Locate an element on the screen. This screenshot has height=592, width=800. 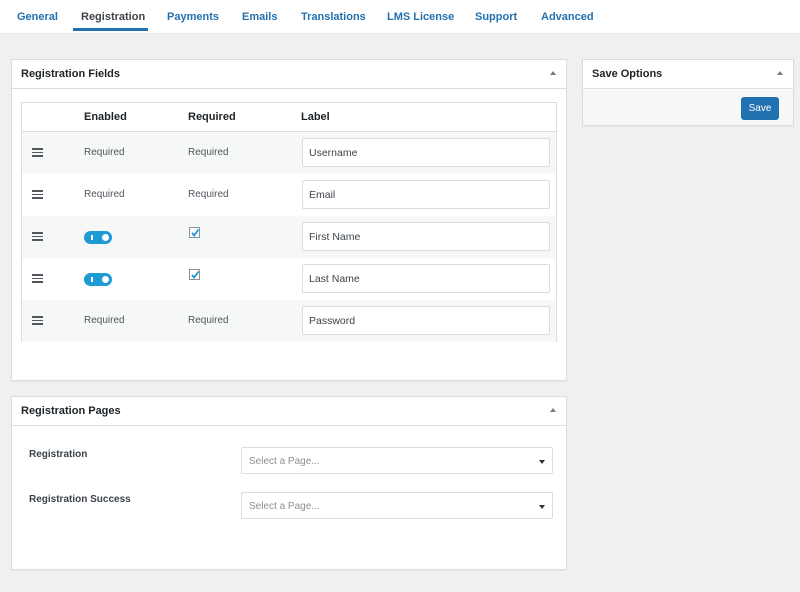
panel-title: Save Options is located at coordinates (627, 74).